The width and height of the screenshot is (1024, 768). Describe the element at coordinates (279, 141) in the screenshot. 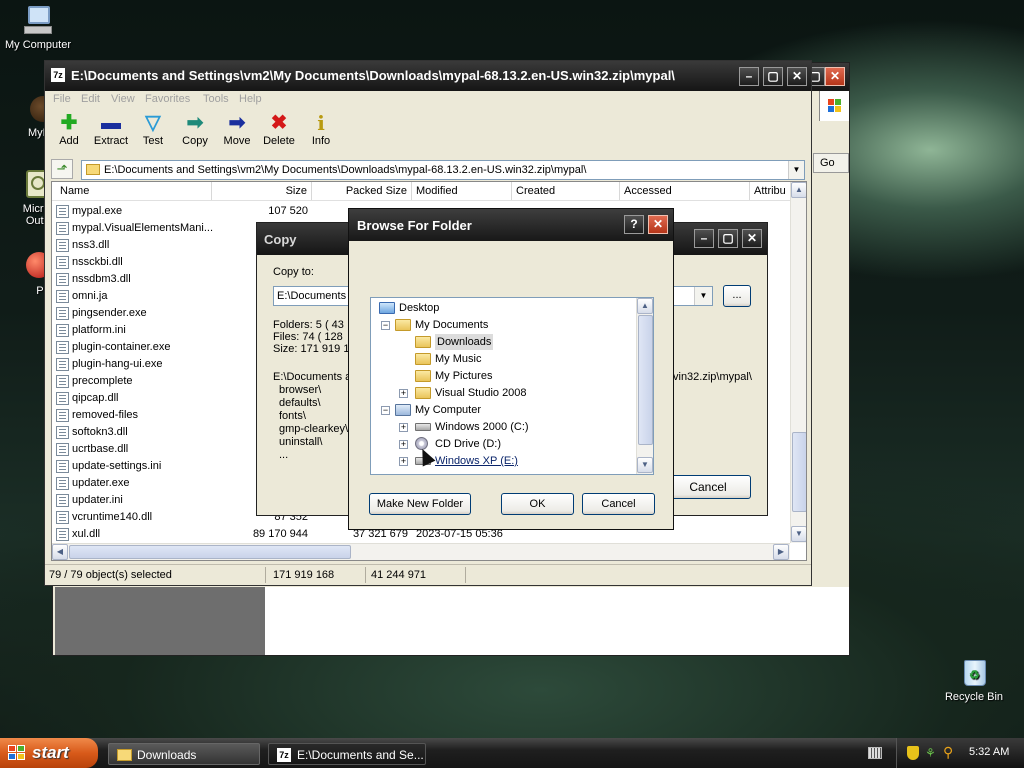

I see `delete-label: Delete` at that location.